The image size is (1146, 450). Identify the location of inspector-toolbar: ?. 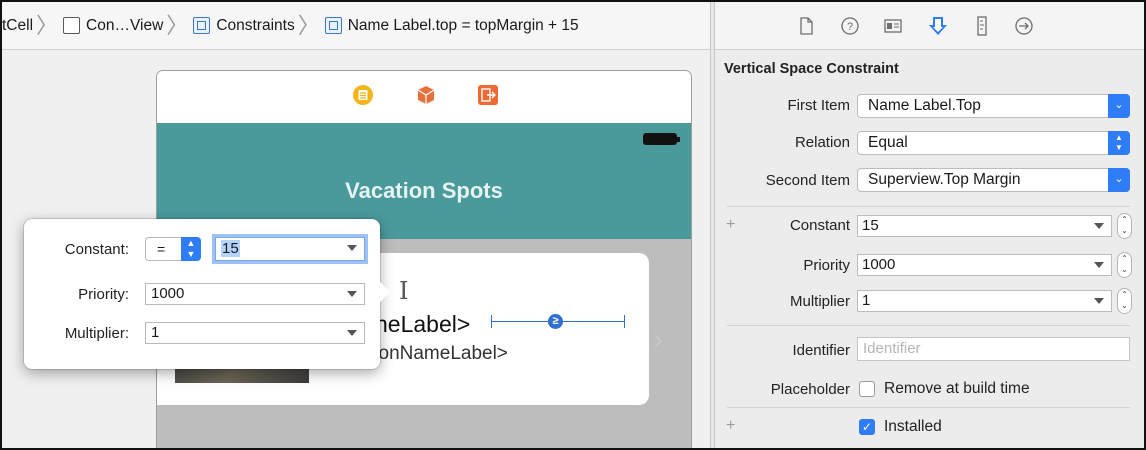
(929, 26).